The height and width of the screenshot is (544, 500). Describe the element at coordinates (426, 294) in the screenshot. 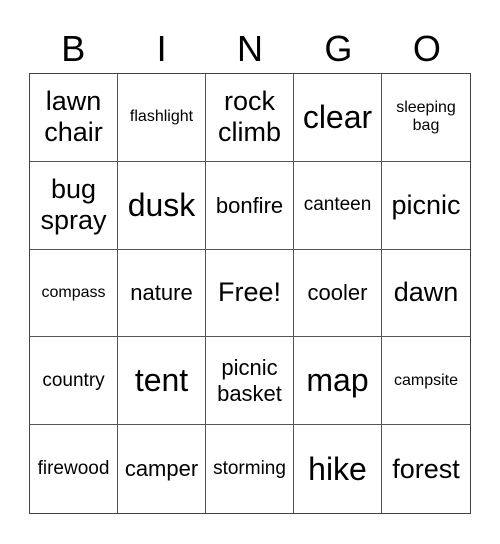

I see `bingo-cell: dawn` at that location.